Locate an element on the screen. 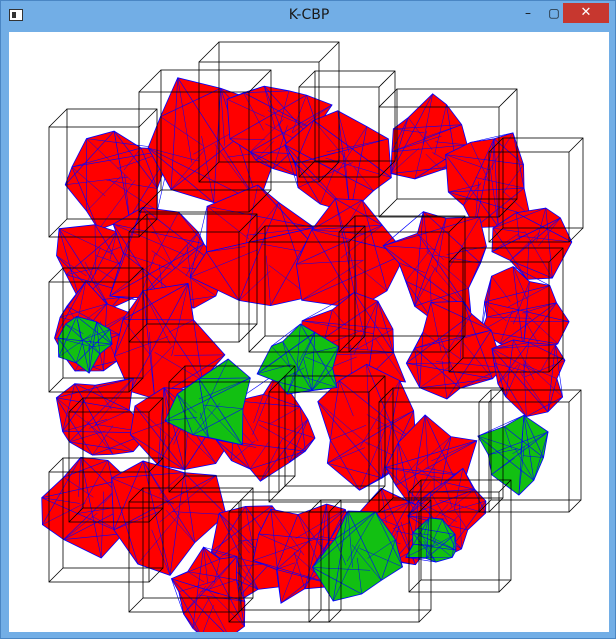  maximize-icon: ▢ is located at coordinates (554, 13).